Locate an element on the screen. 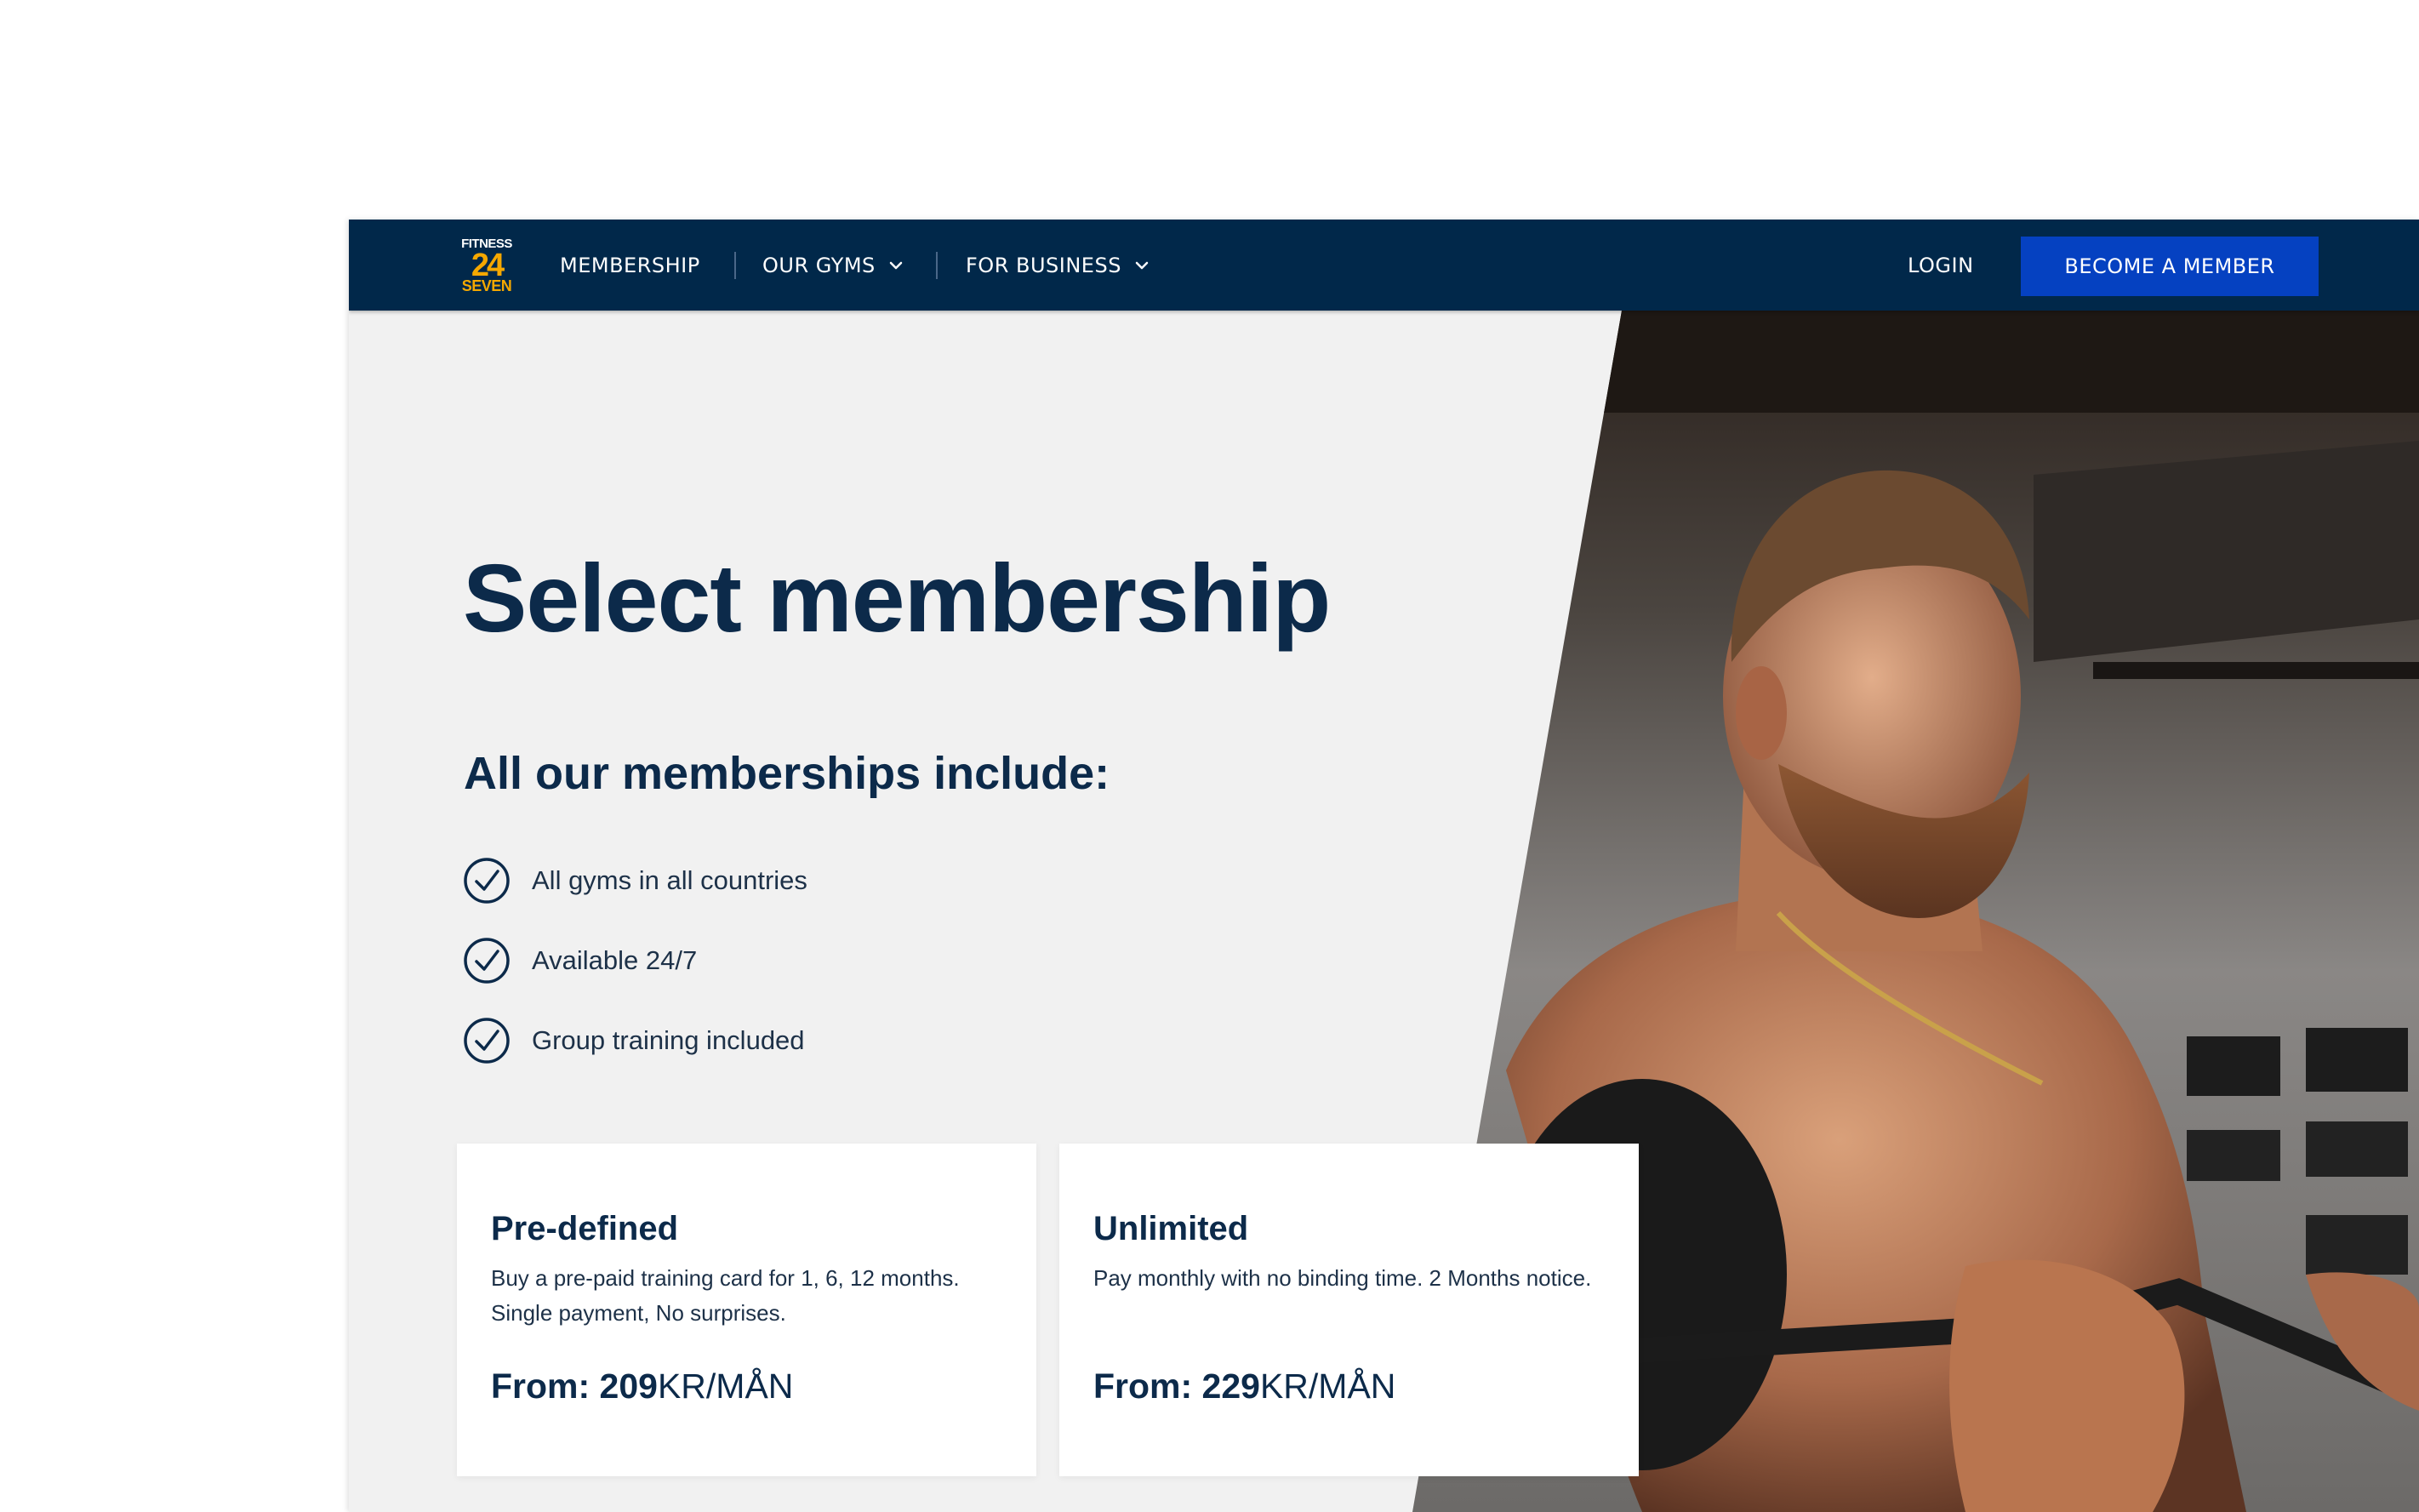  feature-item: All gyms in all countries is located at coordinates (635, 881).